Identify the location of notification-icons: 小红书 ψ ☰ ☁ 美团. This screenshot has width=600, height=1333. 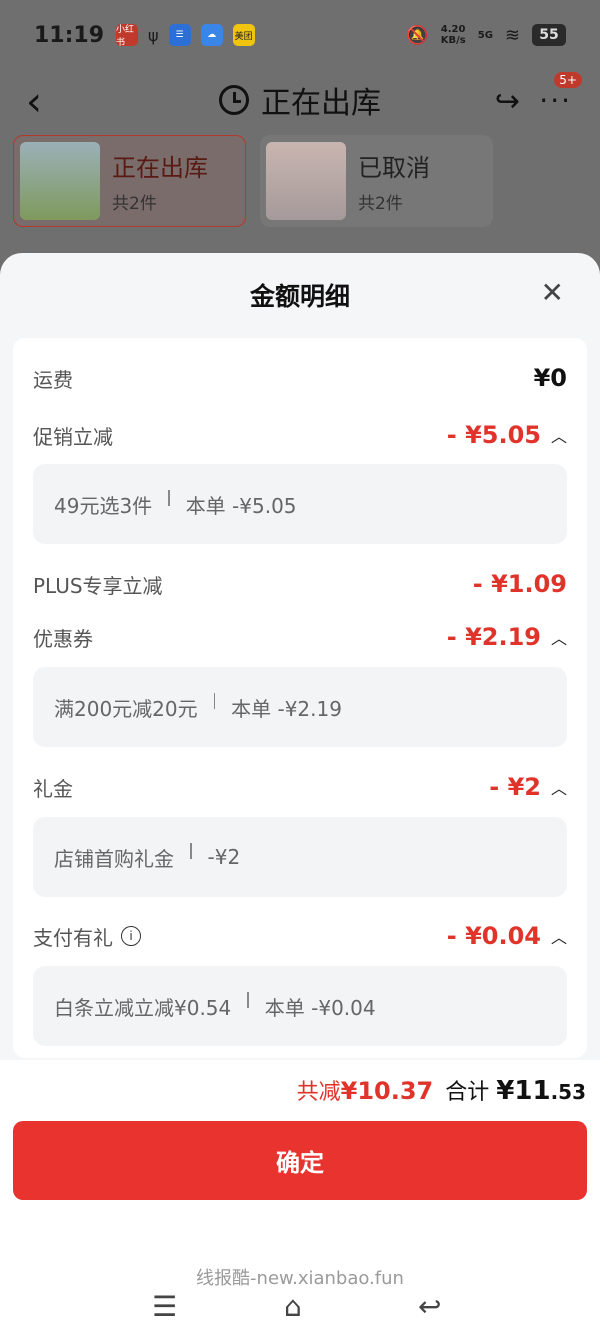
(185, 36).